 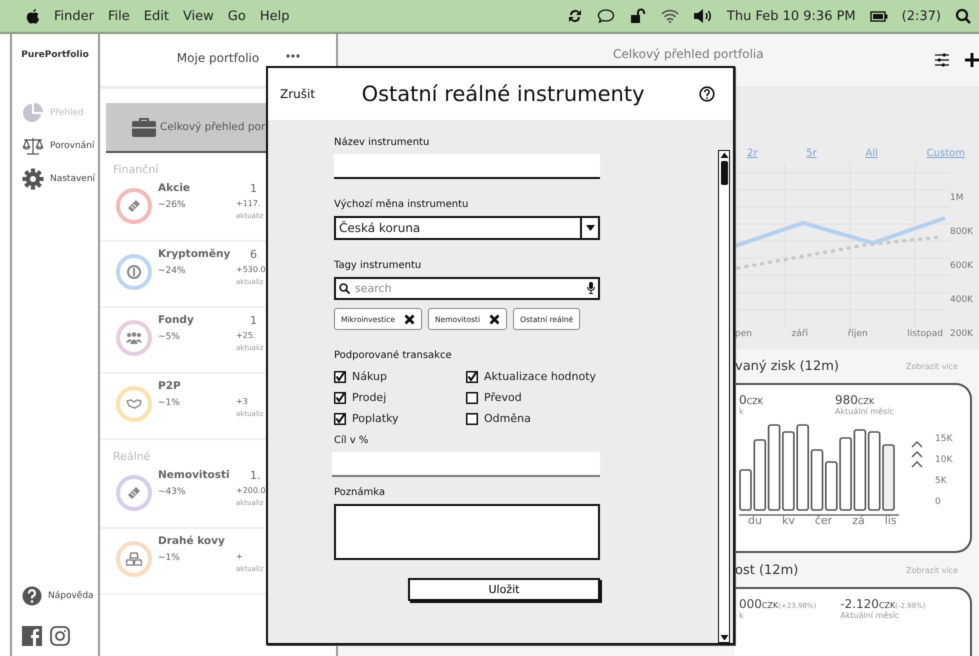 What do you see at coordinates (605, 16) in the screenshot?
I see `chat-bubble-icon` at bounding box center [605, 16].